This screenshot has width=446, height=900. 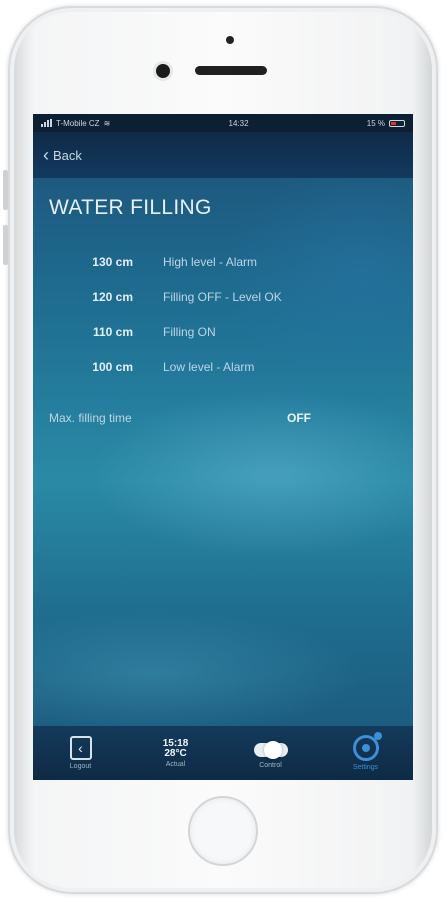 I want to click on volume-up-button, so click(x=5, y=190).